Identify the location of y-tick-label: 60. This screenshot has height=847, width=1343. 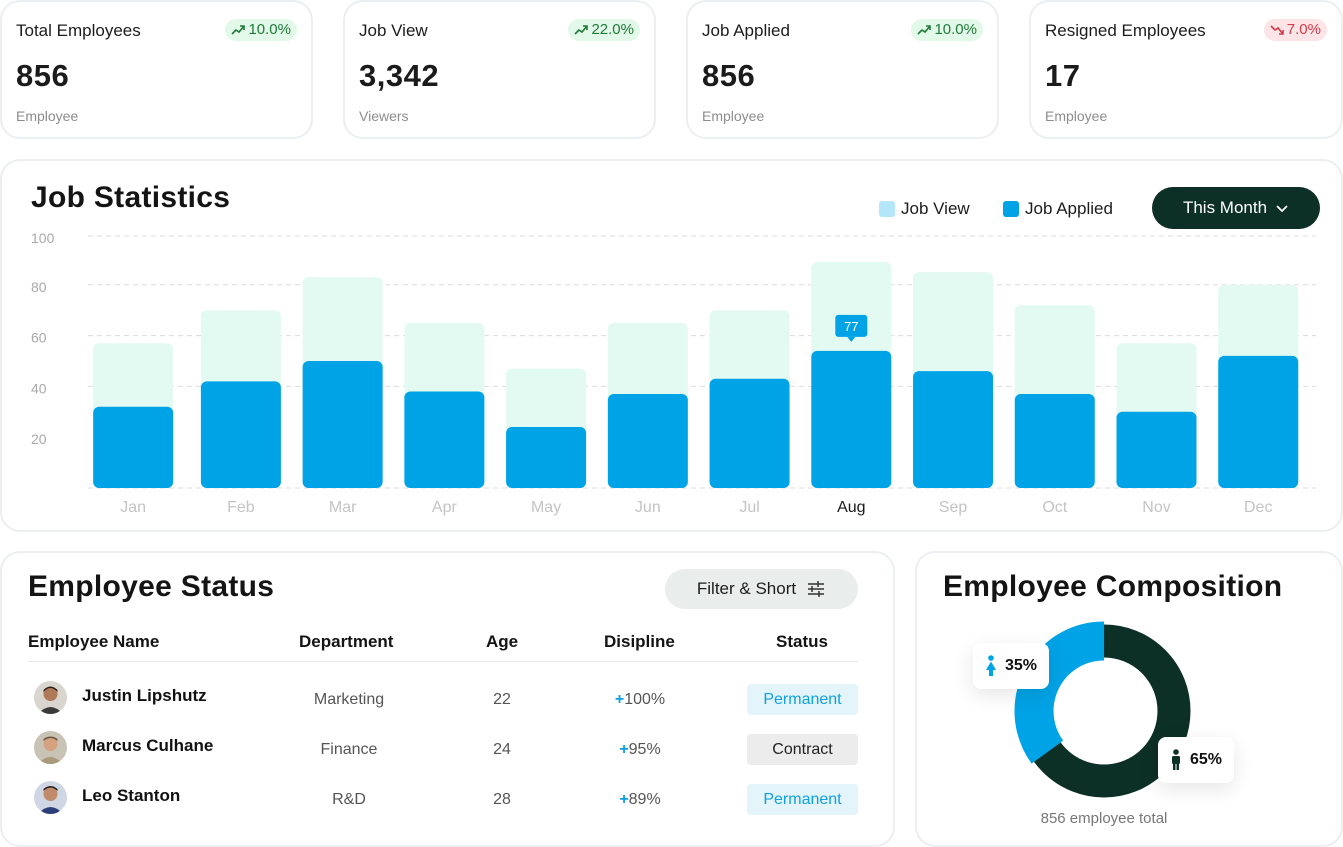
(39, 338).